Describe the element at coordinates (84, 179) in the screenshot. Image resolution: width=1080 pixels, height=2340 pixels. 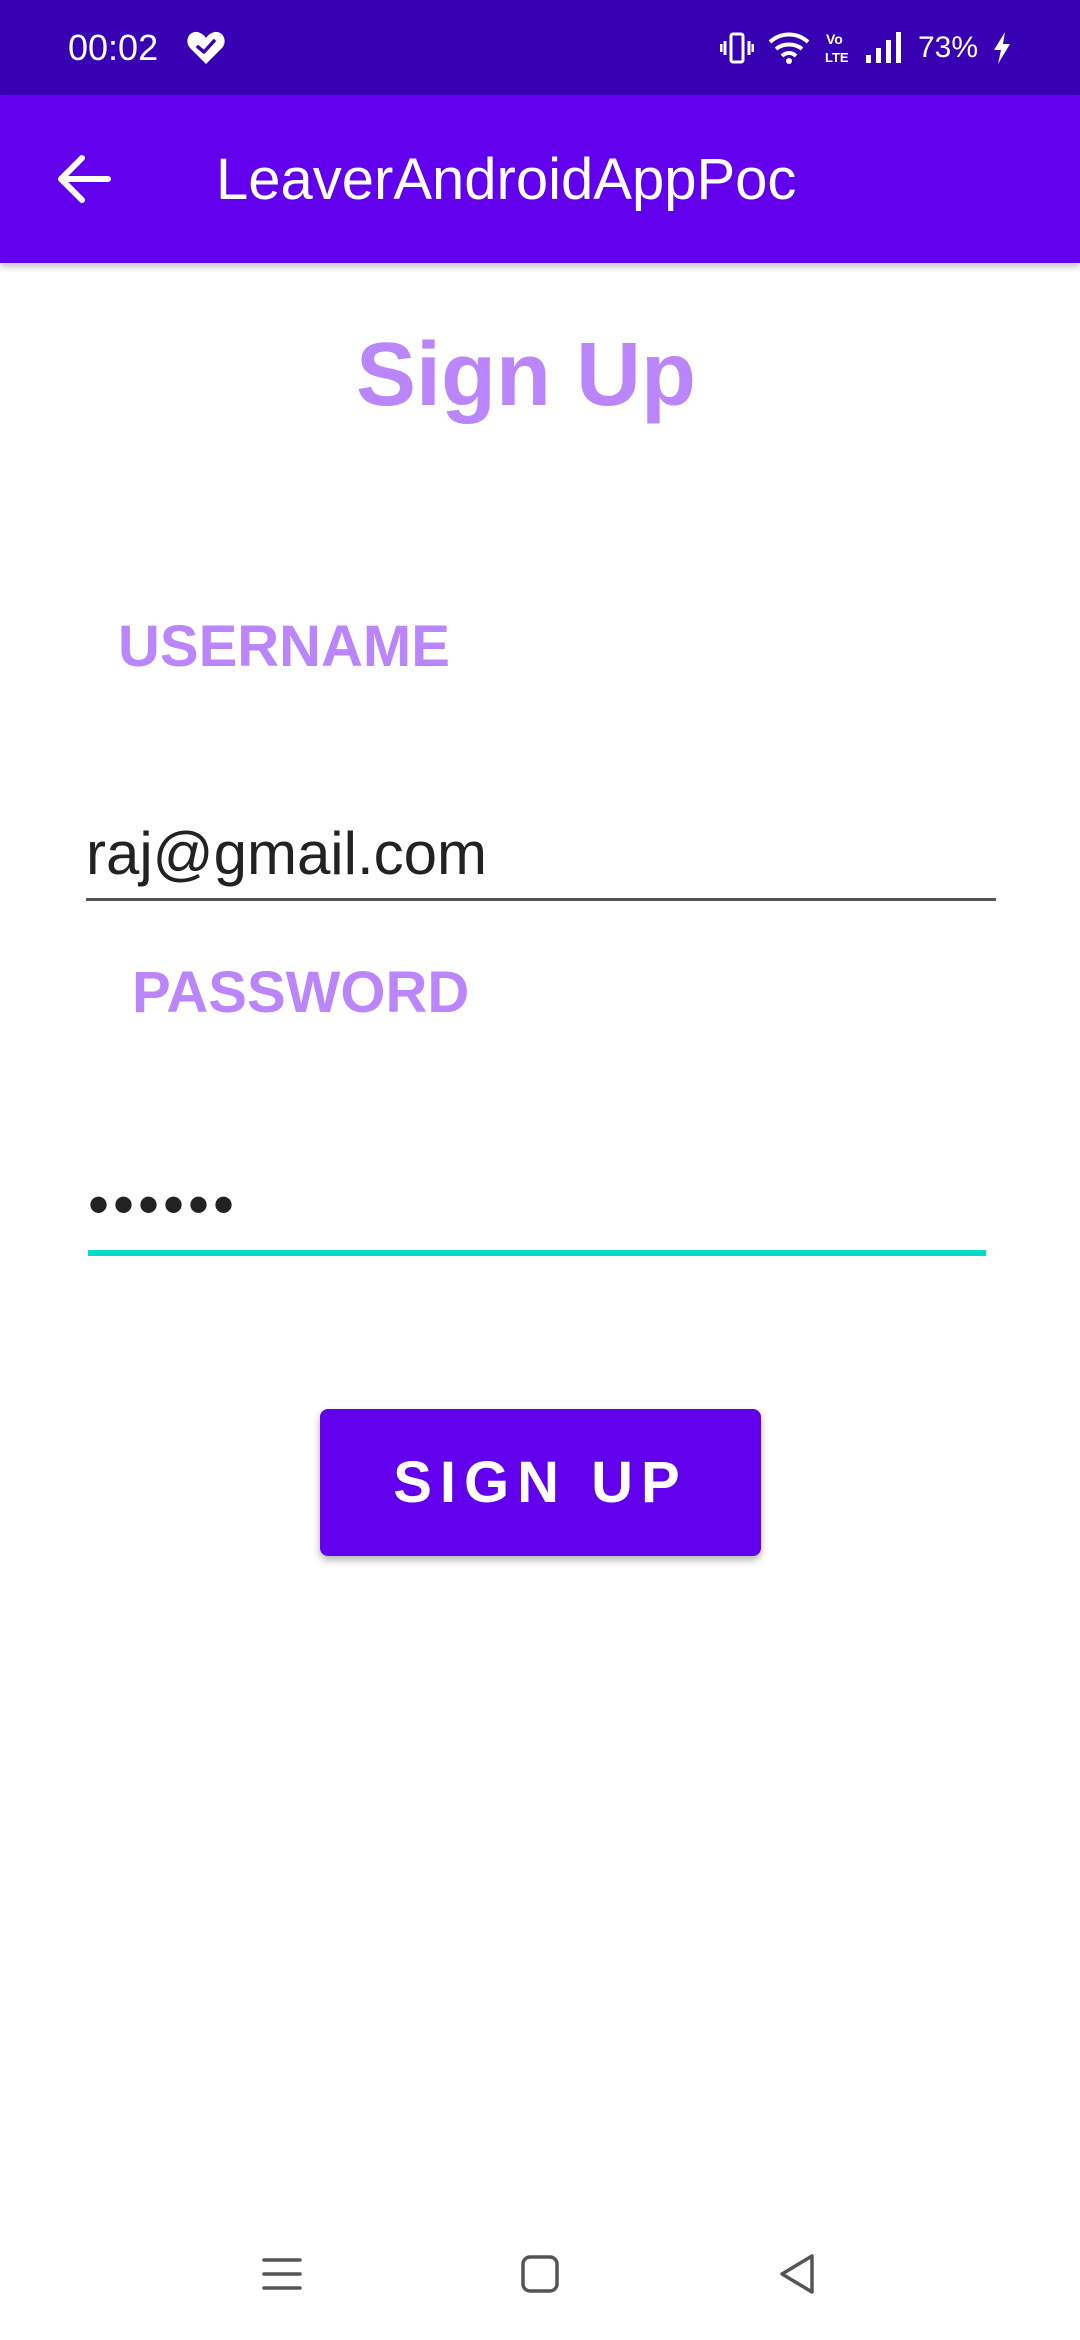
I see `arrow-back-icon` at that location.